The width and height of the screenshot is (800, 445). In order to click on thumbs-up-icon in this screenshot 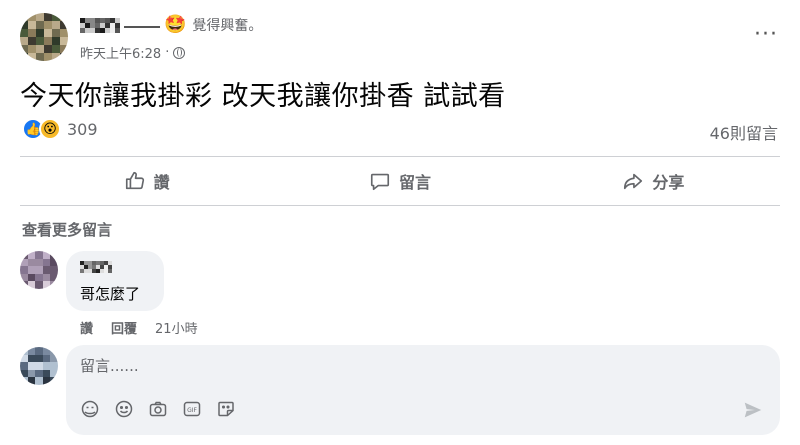, I will do `click(134, 180)`.